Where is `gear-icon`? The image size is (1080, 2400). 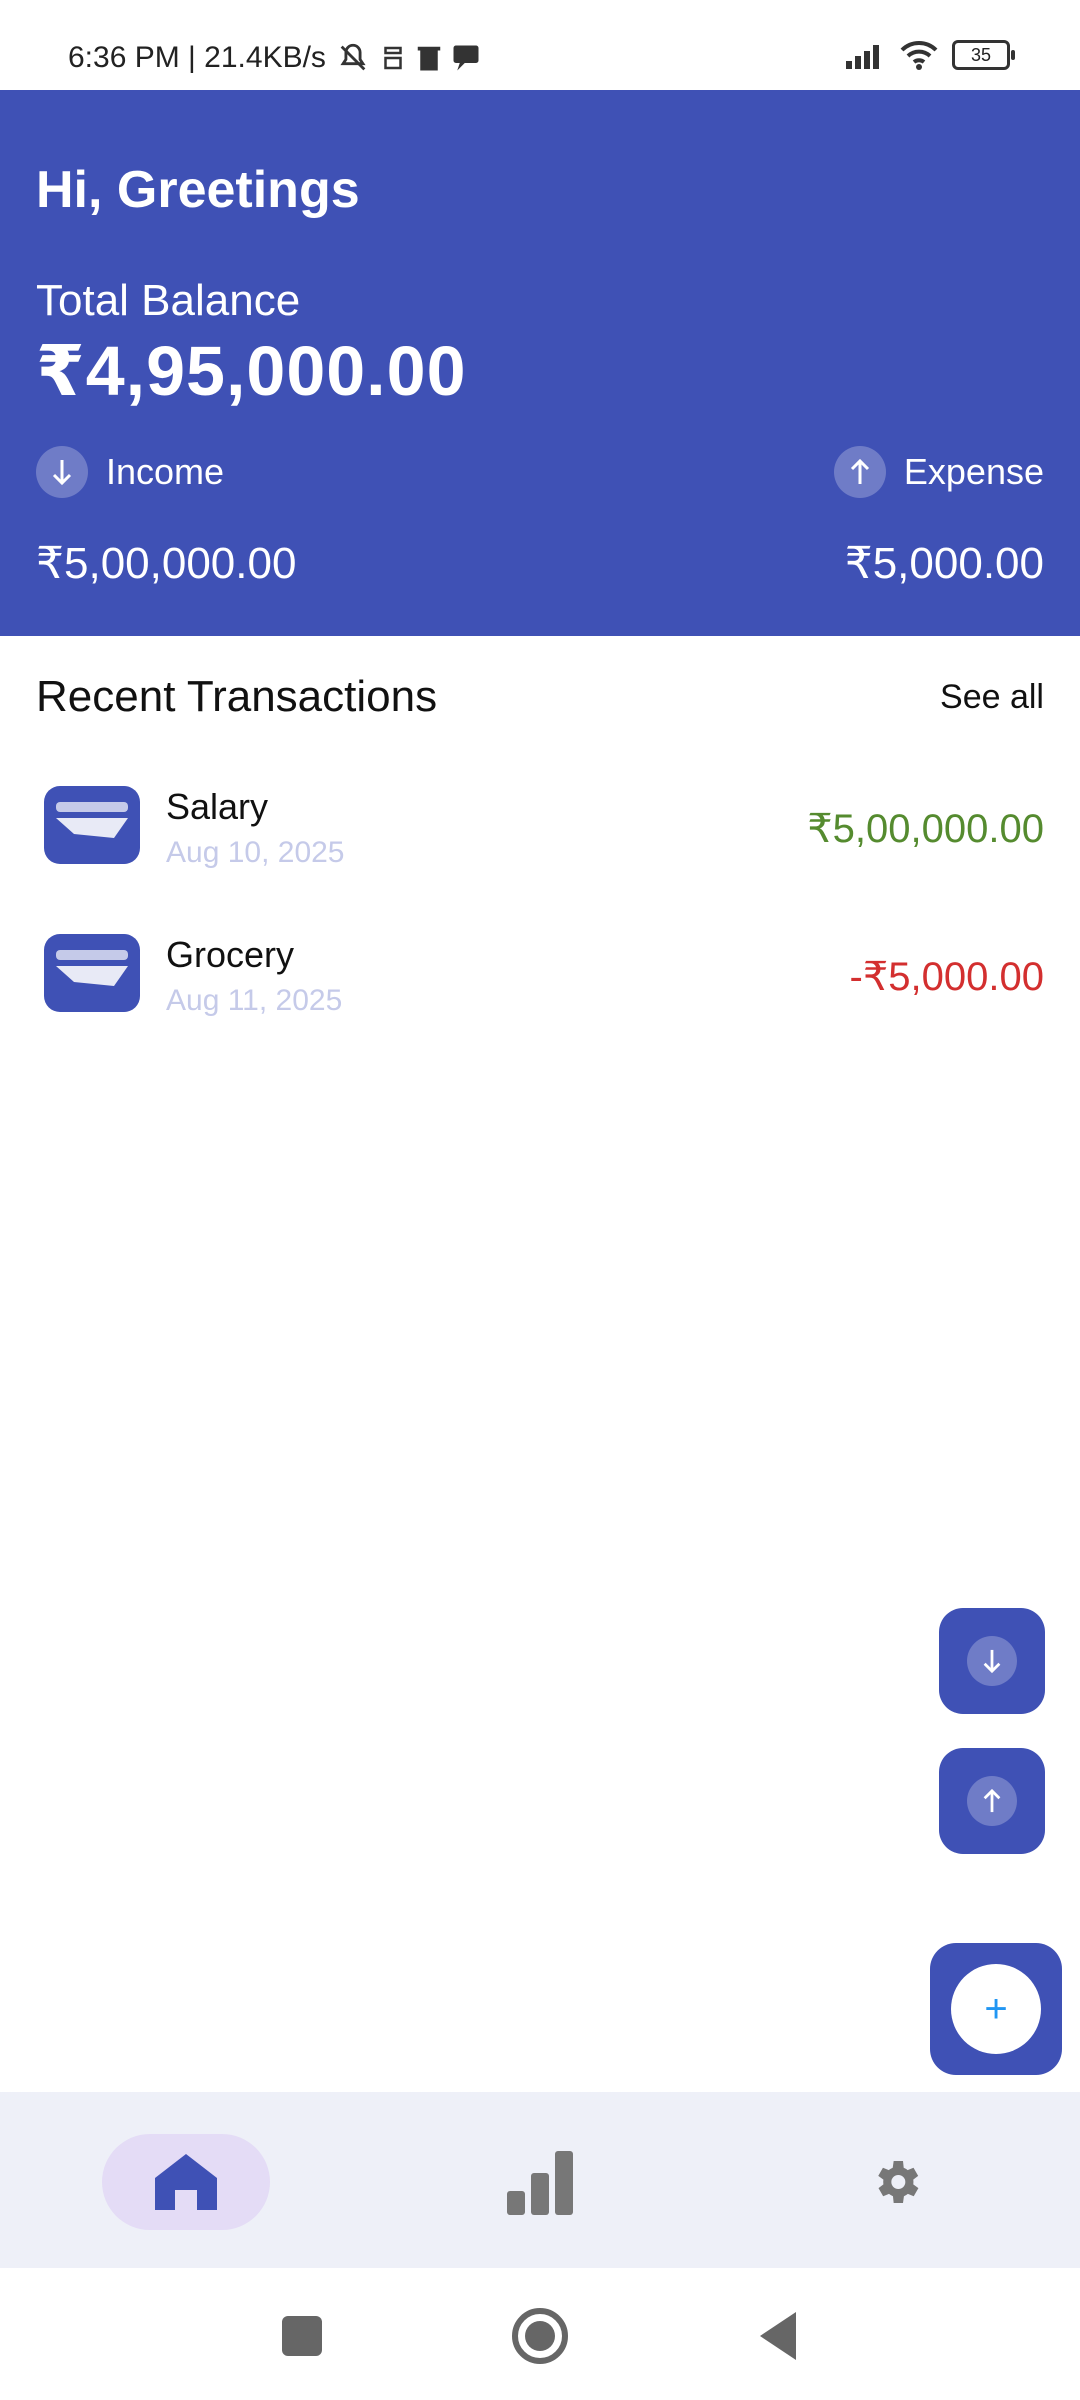
gear-icon is located at coordinates (898, 2182).